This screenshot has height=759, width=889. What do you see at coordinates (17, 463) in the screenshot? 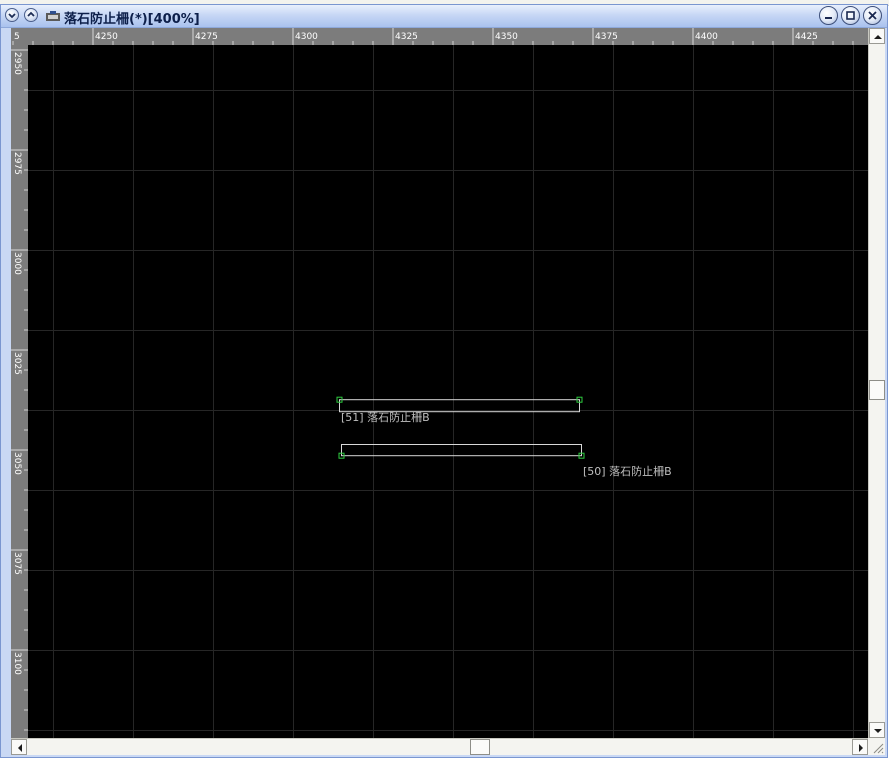
I see `ruler-label: 3050` at bounding box center [17, 463].